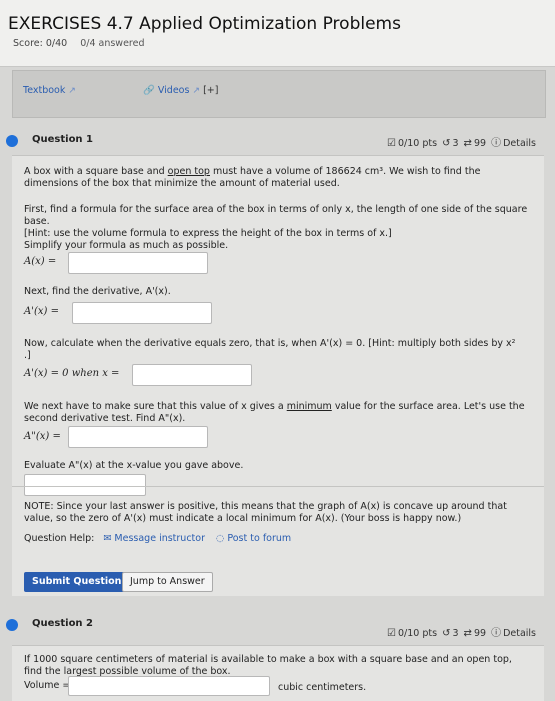  What do you see at coordinates (142, 313) in the screenshot?
I see `derivative-input` at bounding box center [142, 313].